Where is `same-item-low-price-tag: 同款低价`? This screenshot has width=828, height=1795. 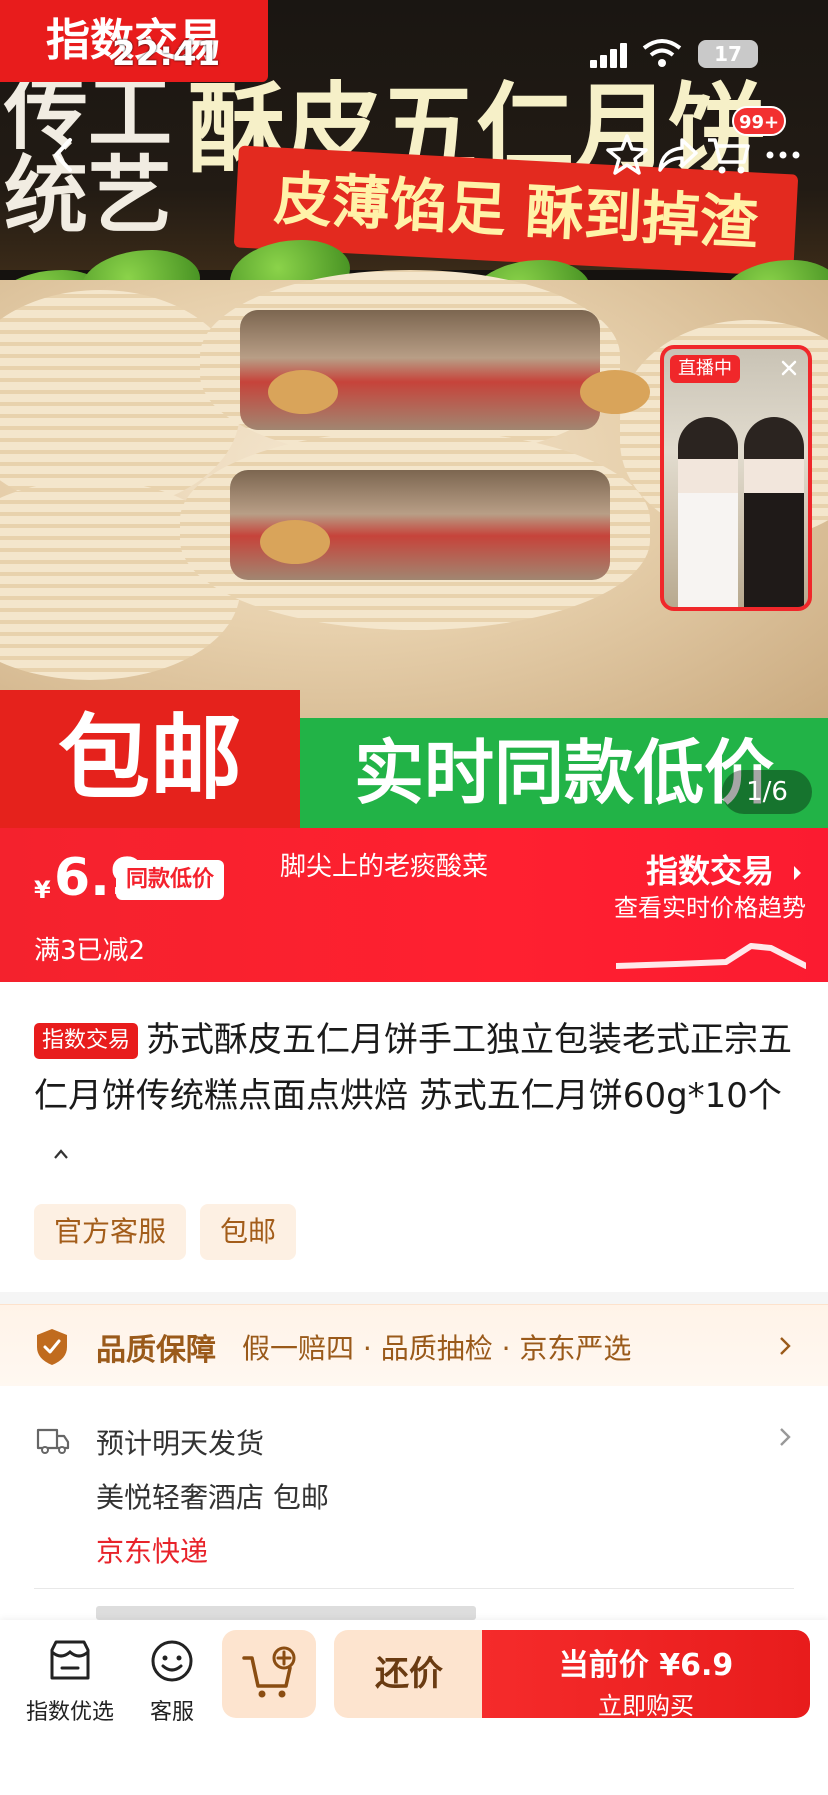 same-item-low-price-tag: 同款低价 is located at coordinates (170, 880).